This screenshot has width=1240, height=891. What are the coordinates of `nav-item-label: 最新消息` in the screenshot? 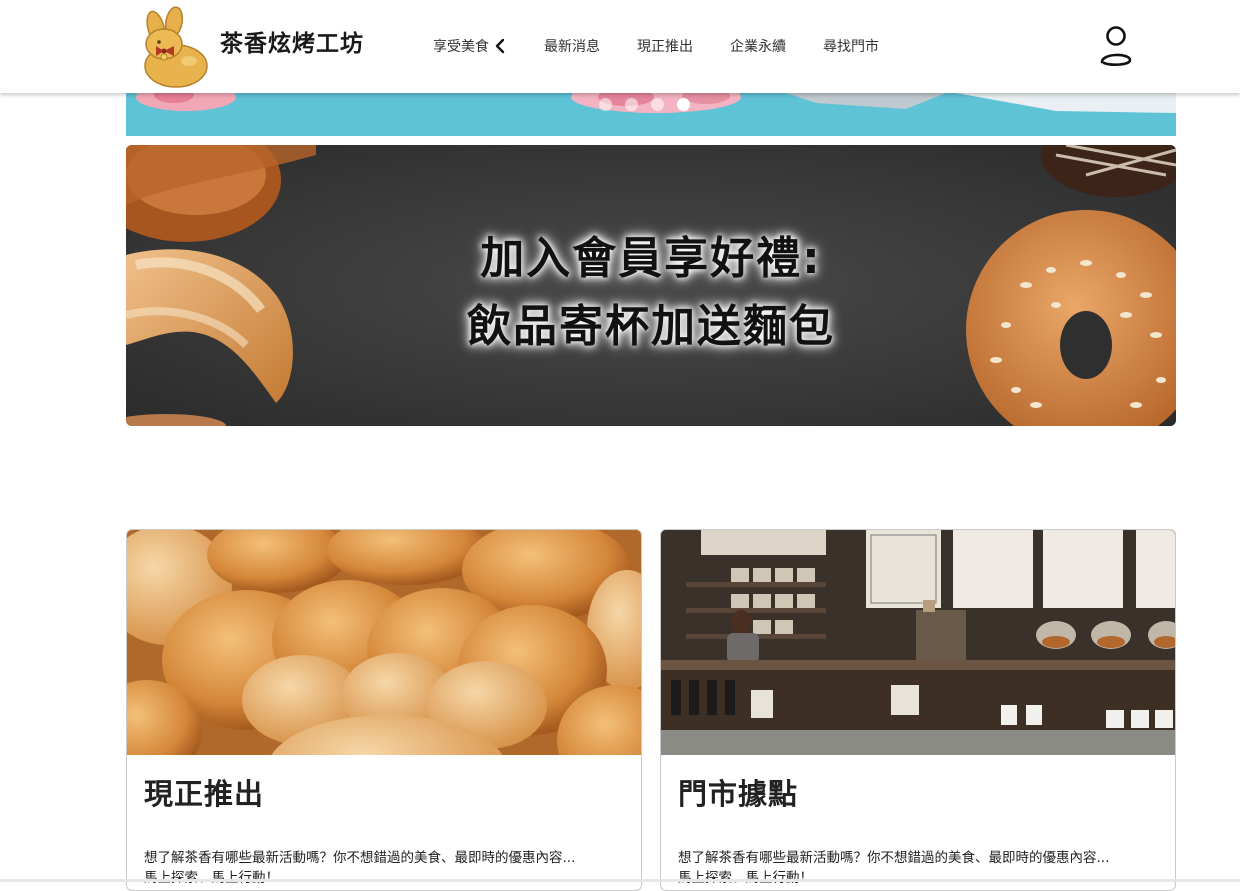 It's located at (572, 47).